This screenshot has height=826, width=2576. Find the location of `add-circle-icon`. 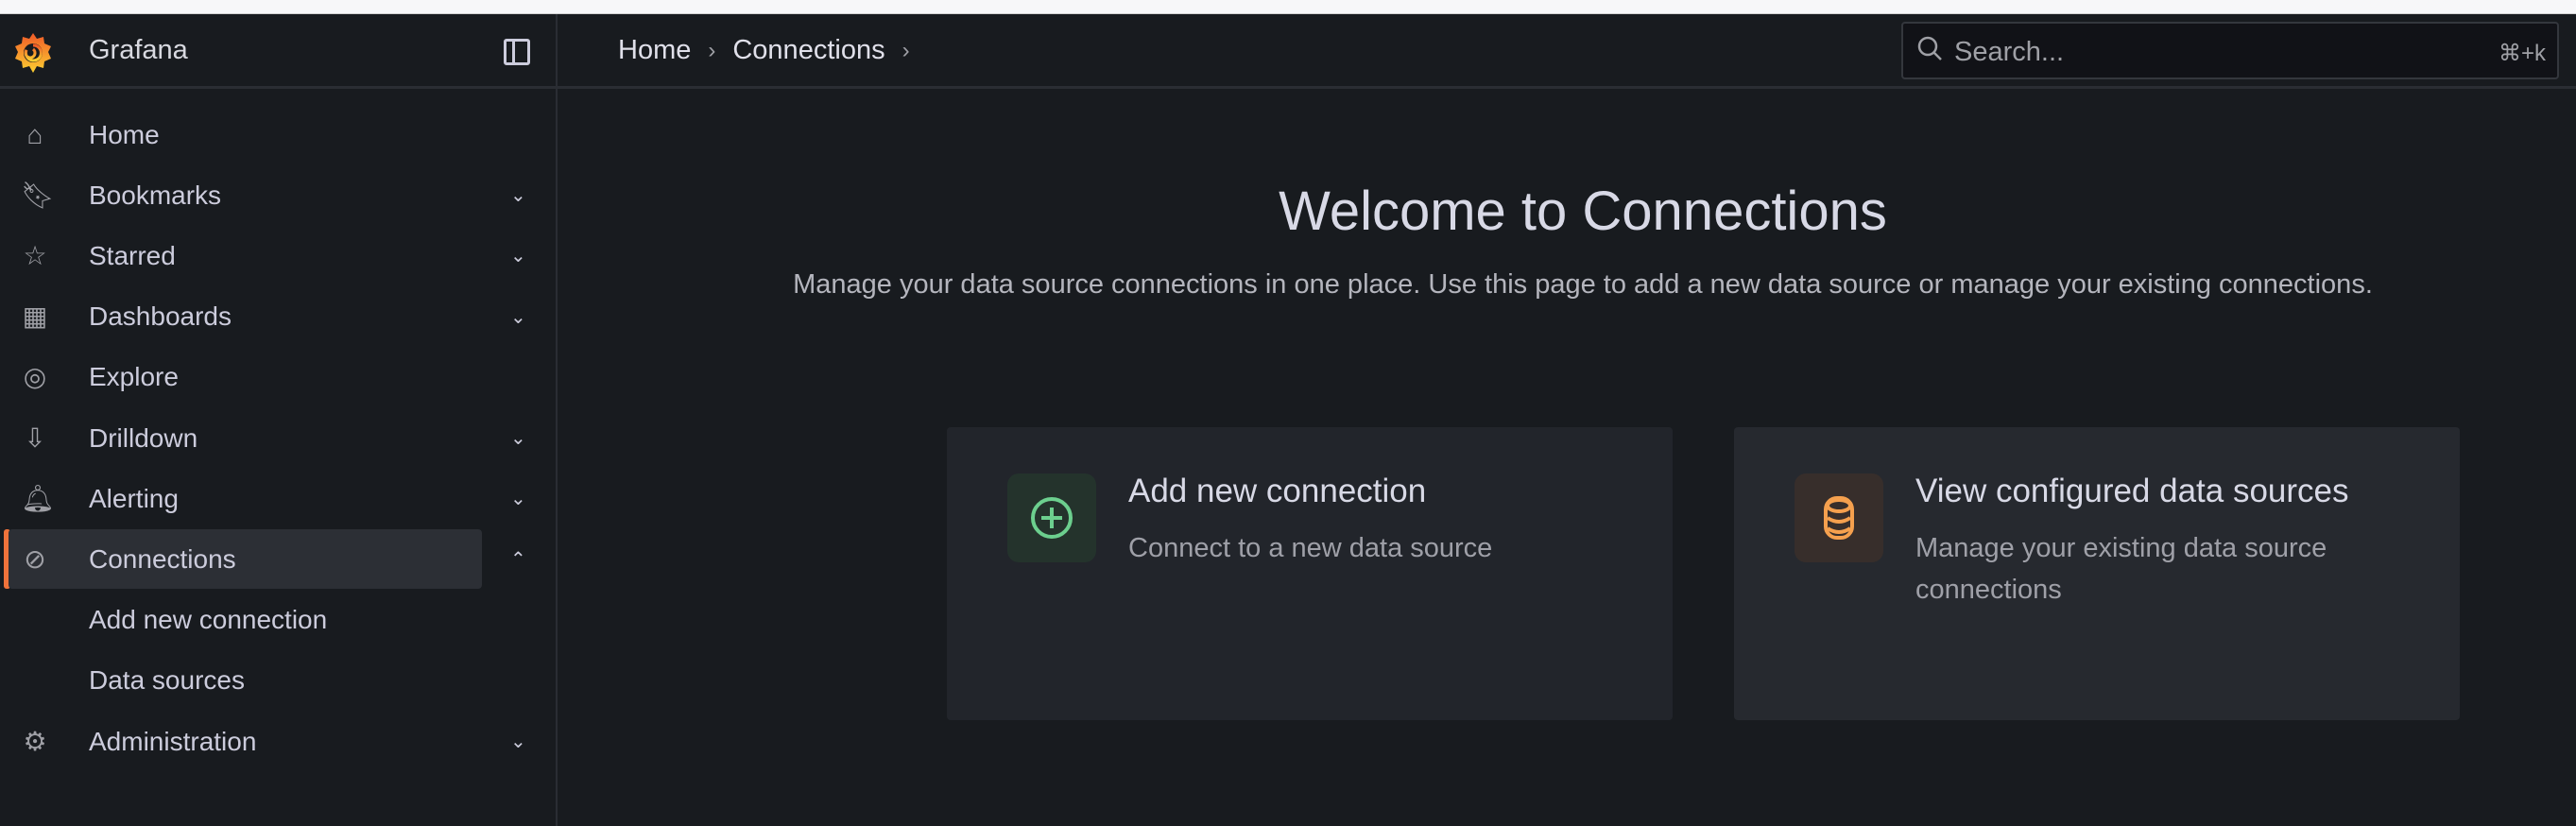

add-circle-icon is located at coordinates (1051, 517).